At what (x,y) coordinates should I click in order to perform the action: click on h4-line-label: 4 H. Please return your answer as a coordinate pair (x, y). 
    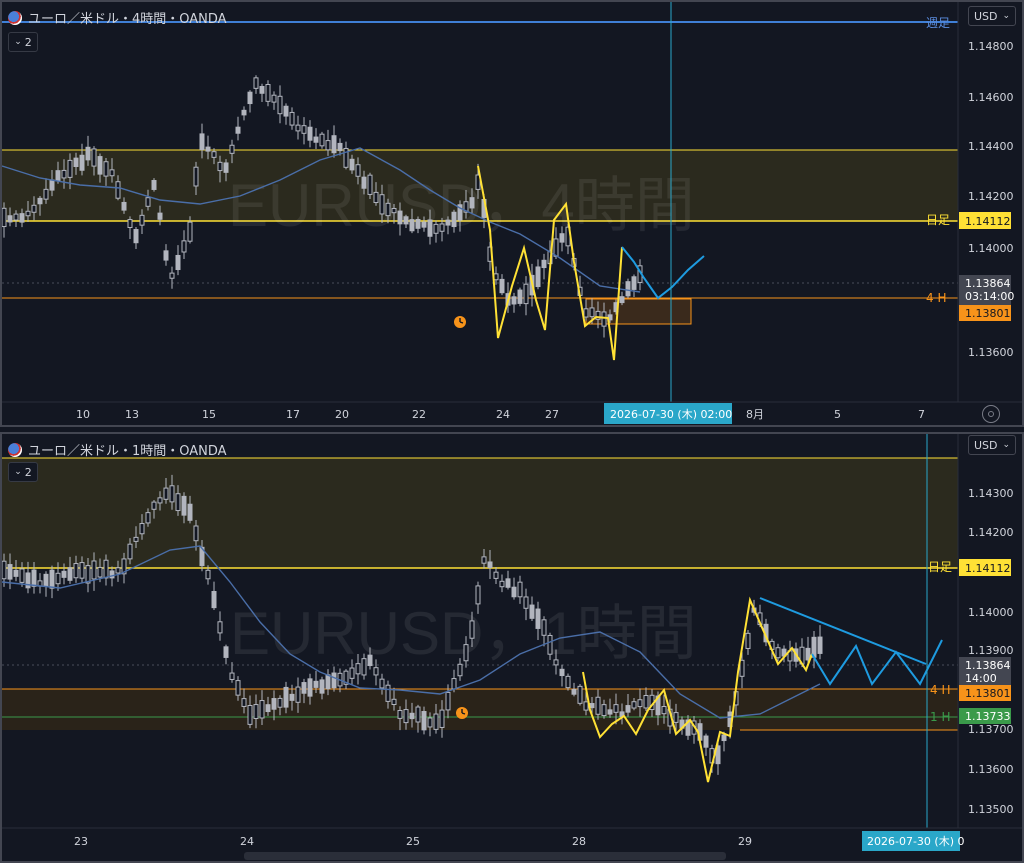
    Looking at the image, I should click on (940, 690).